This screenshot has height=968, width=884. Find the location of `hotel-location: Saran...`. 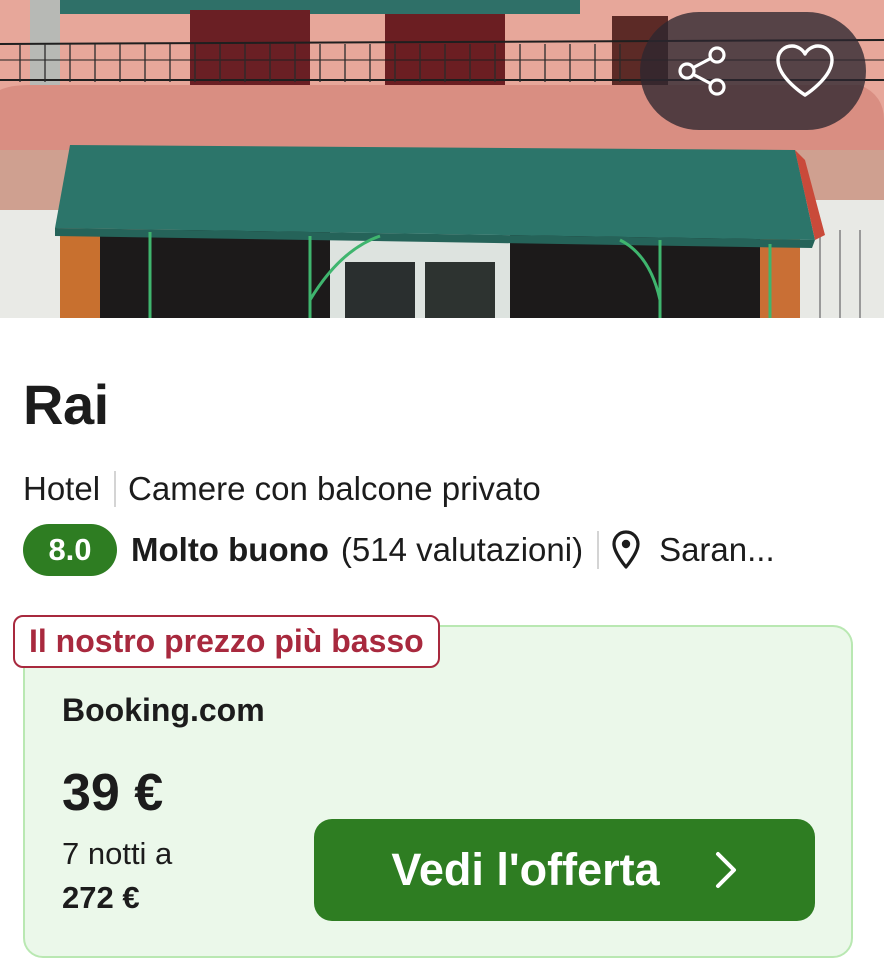

hotel-location: Saran... is located at coordinates (717, 550).